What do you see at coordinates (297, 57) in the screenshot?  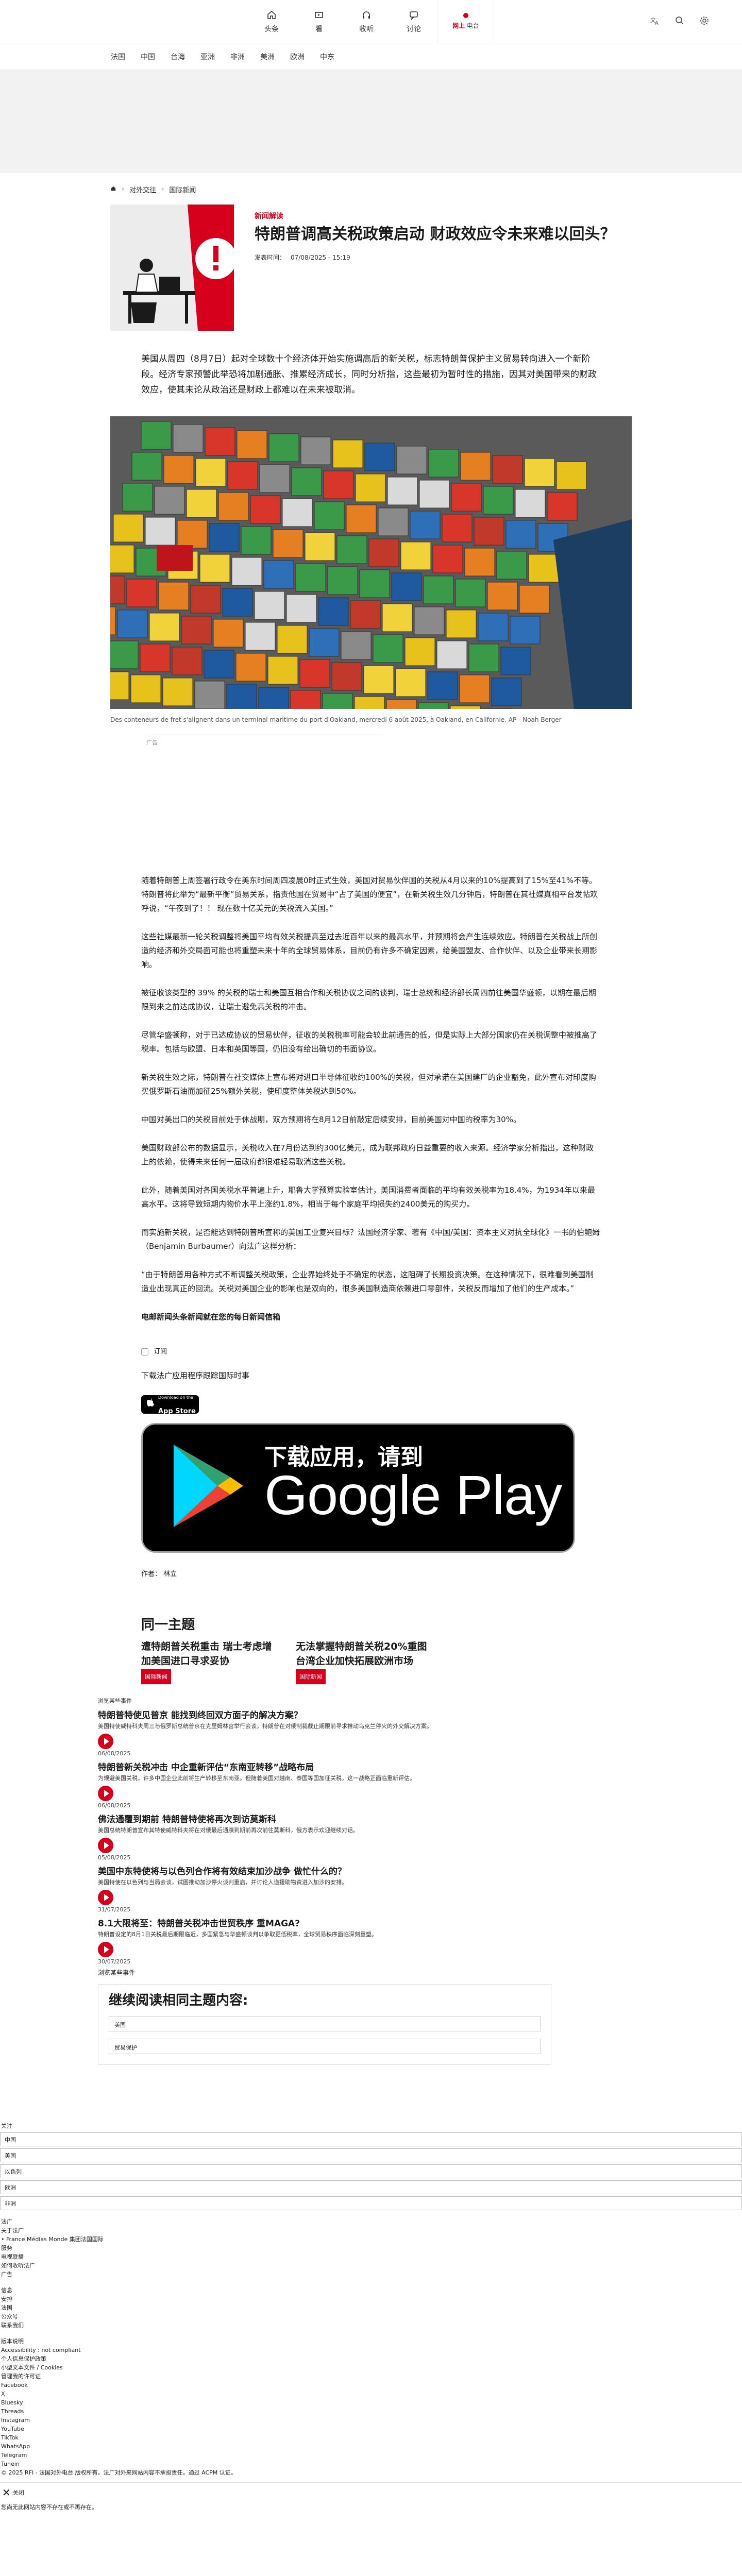 I see `section-link: 欧洲` at bounding box center [297, 57].